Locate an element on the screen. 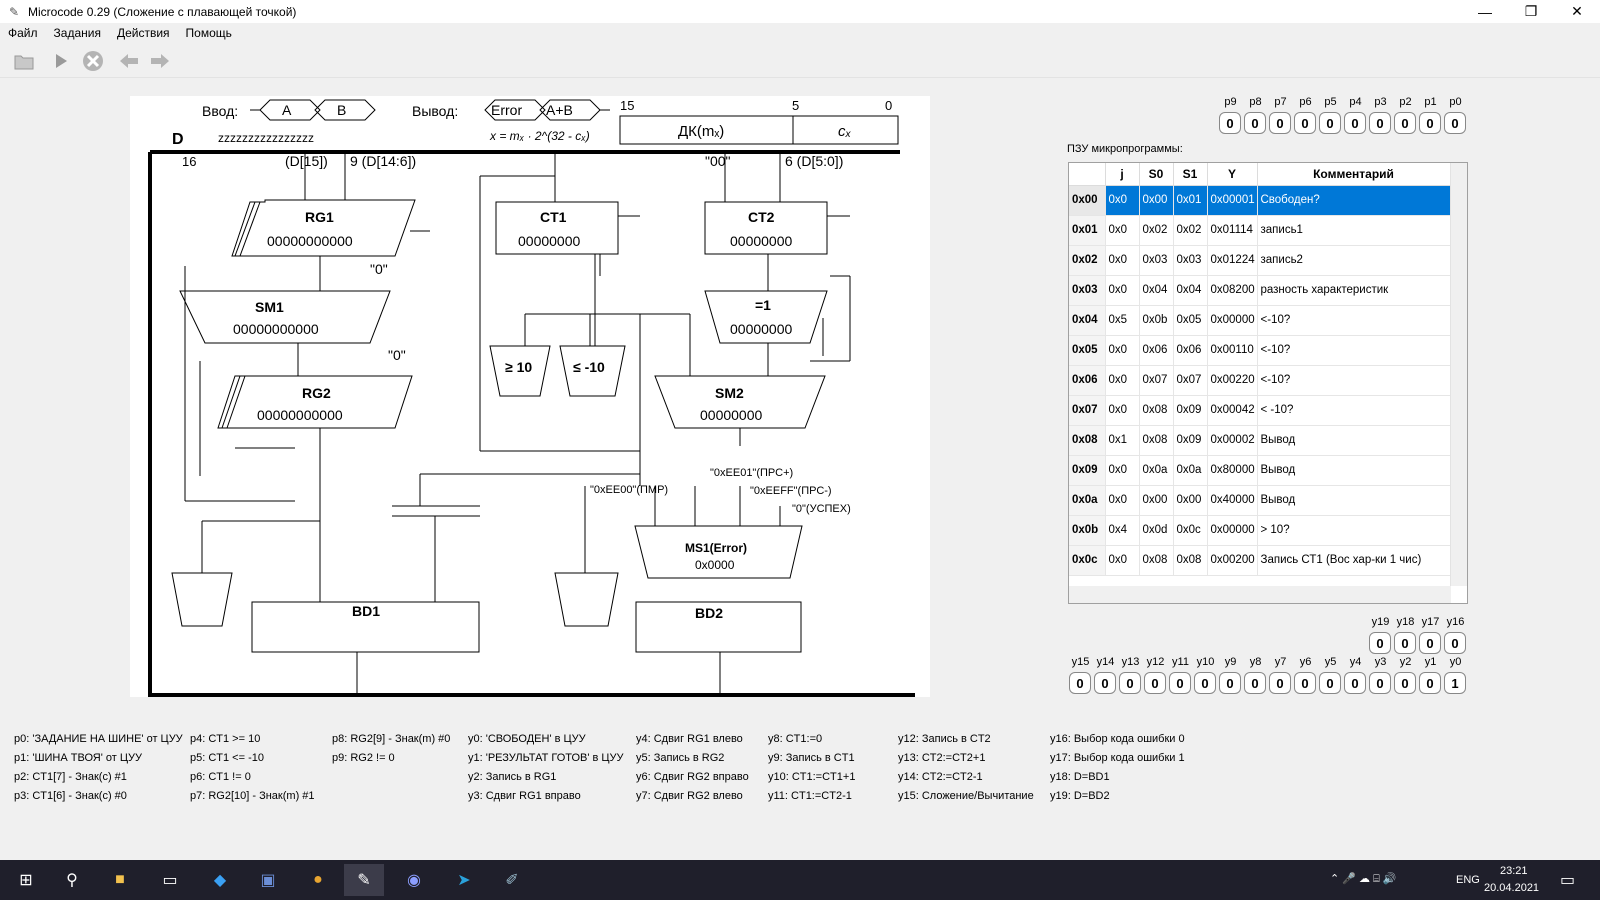 Image resolution: width=1600 pixels, height=900 pixels. clock-date: 20.04.2021 is located at coordinates (1511, 888).